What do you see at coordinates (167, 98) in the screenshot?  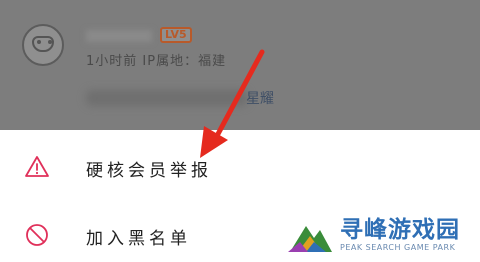 I see `blurred-comment-text` at bounding box center [167, 98].